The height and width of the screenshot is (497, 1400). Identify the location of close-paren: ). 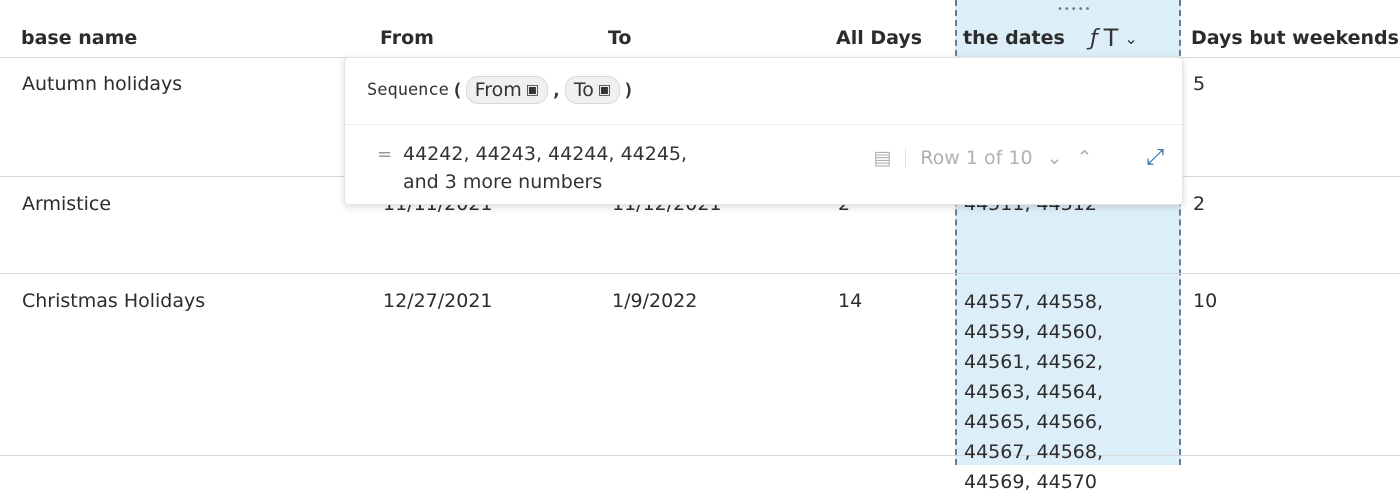
(628, 90).